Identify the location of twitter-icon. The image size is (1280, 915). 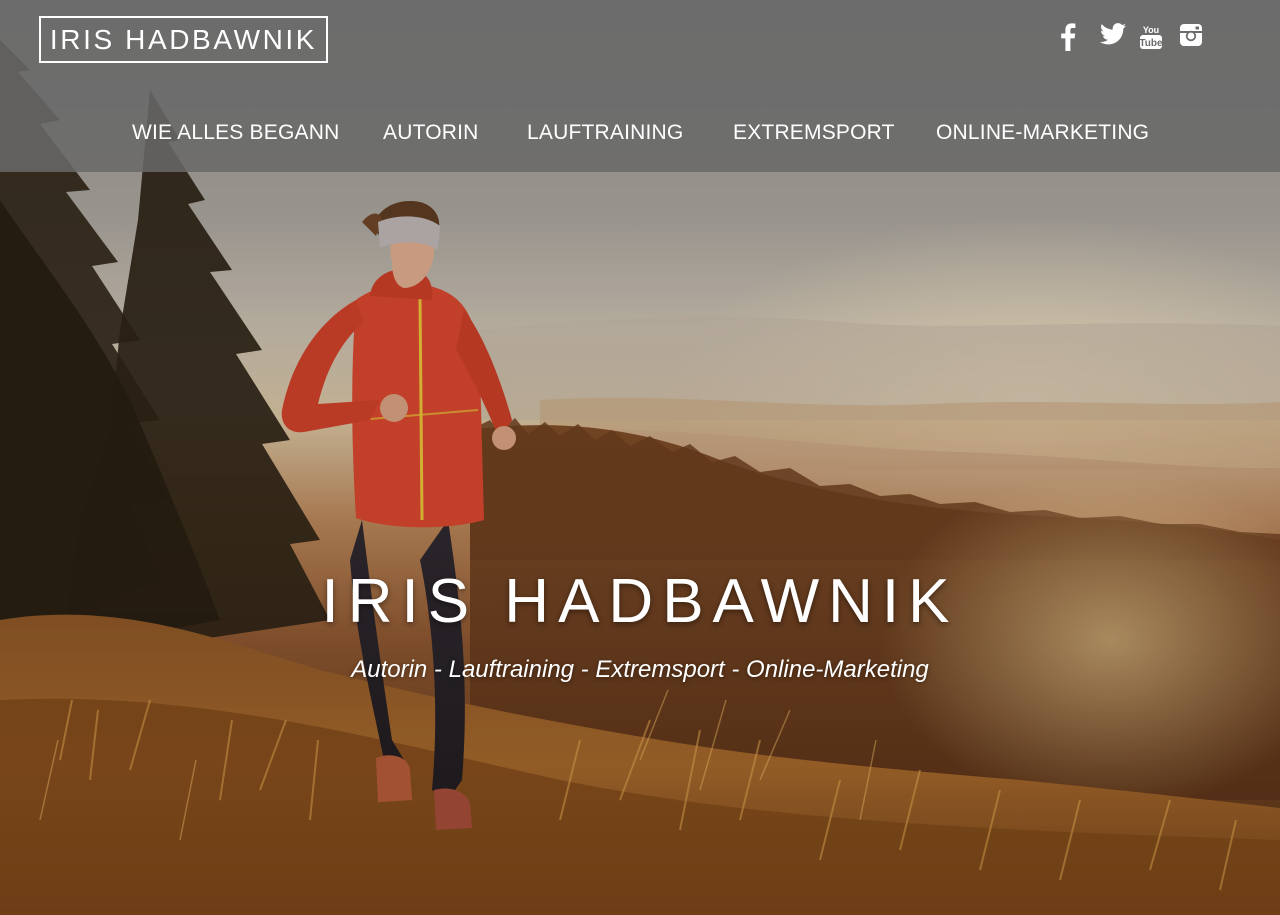
(1112, 37).